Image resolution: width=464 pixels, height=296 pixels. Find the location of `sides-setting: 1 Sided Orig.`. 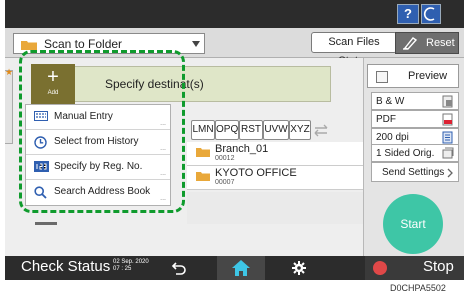

sides-setting: 1 Sided Orig. is located at coordinates (415, 153).